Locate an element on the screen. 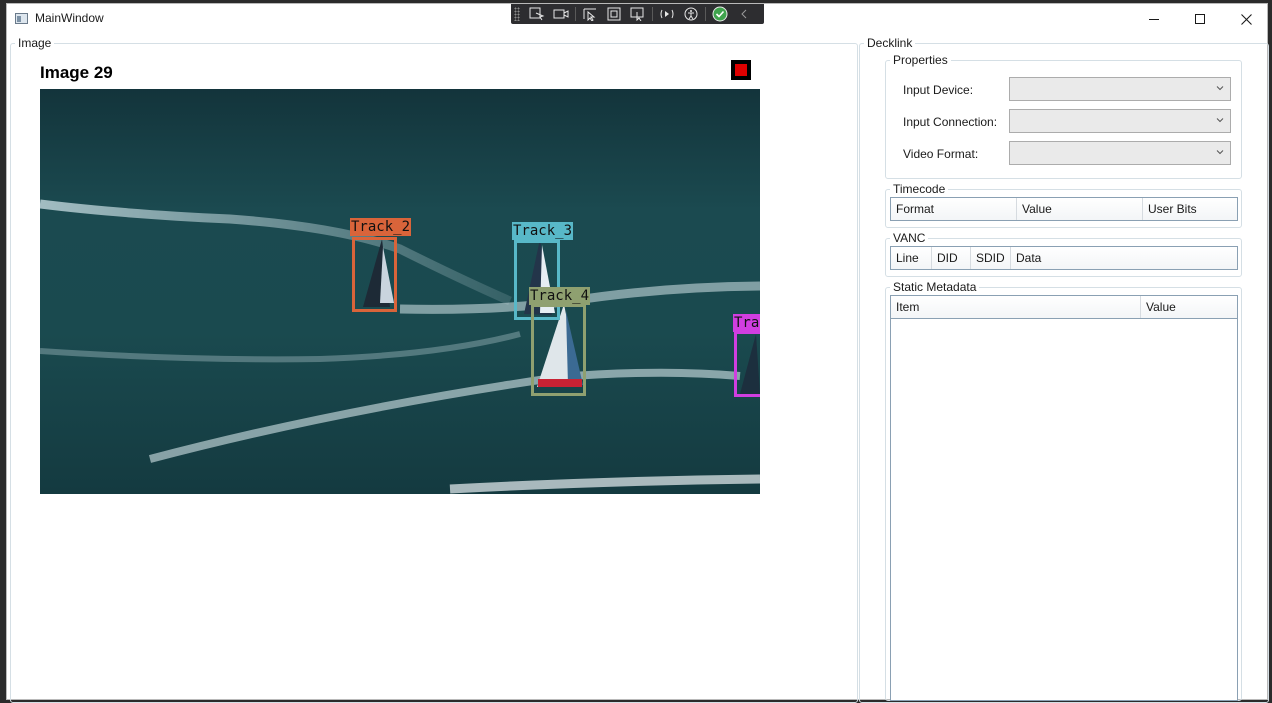  video-format-label: Video Format: is located at coordinates (941, 154).